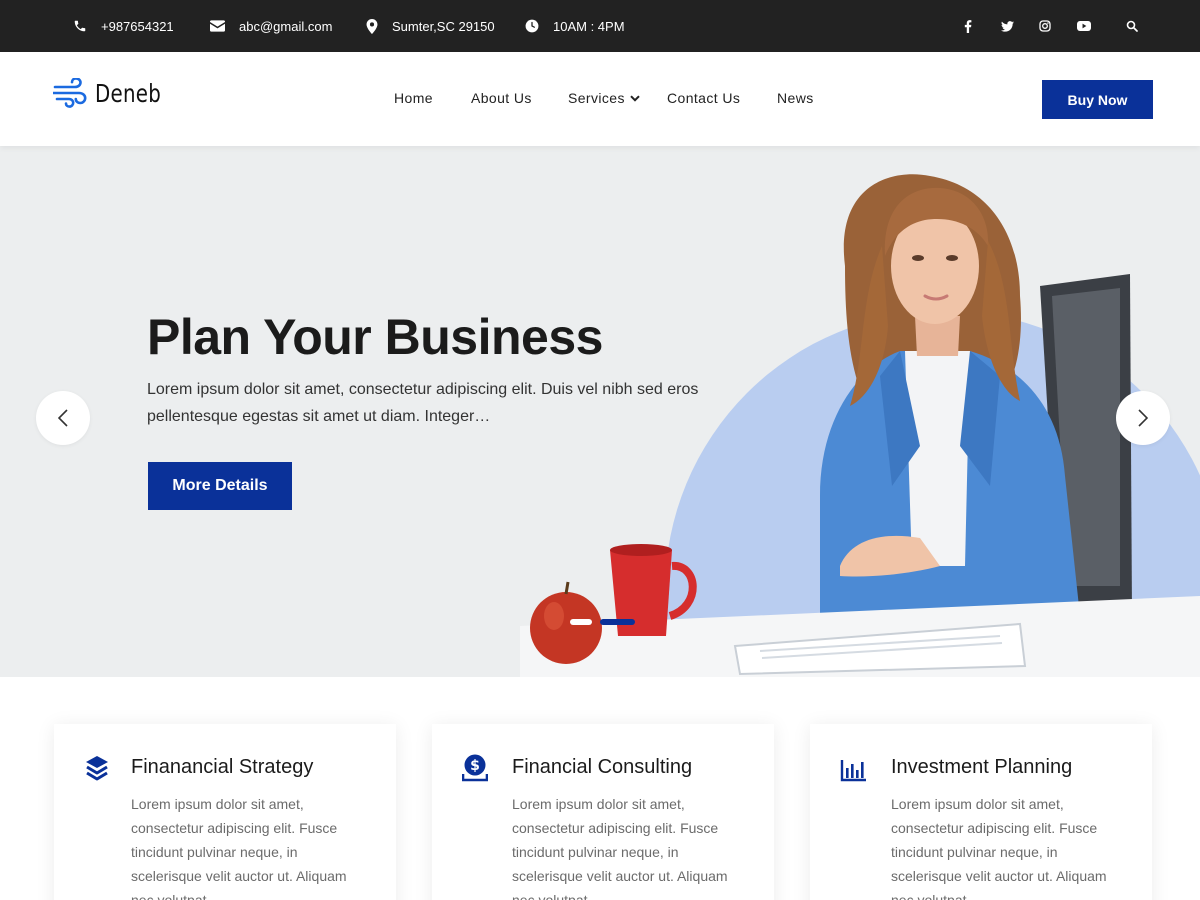  I want to click on nav-services-label: Services, so click(596, 98).